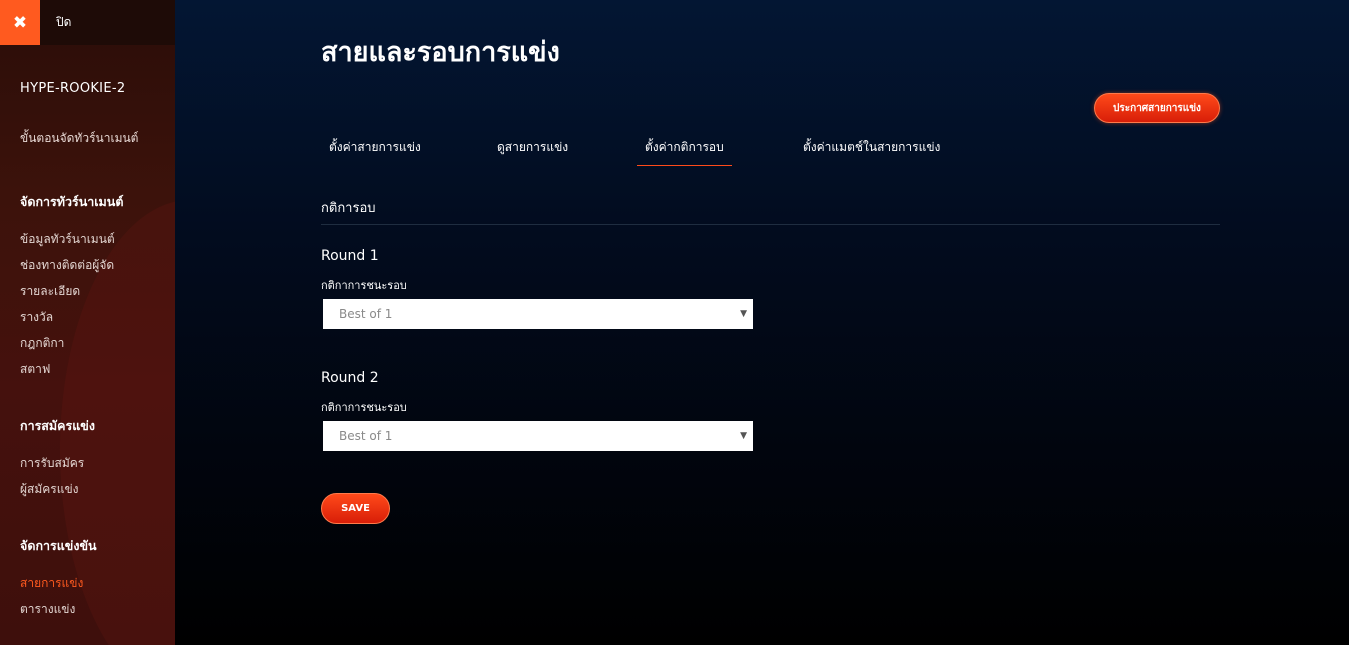 The height and width of the screenshot is (645, 1349). Describe the element at coordinates (538, 314) in the screenshot. I see `round-1-win-rule-select: Best of 1 ▼` at that location.